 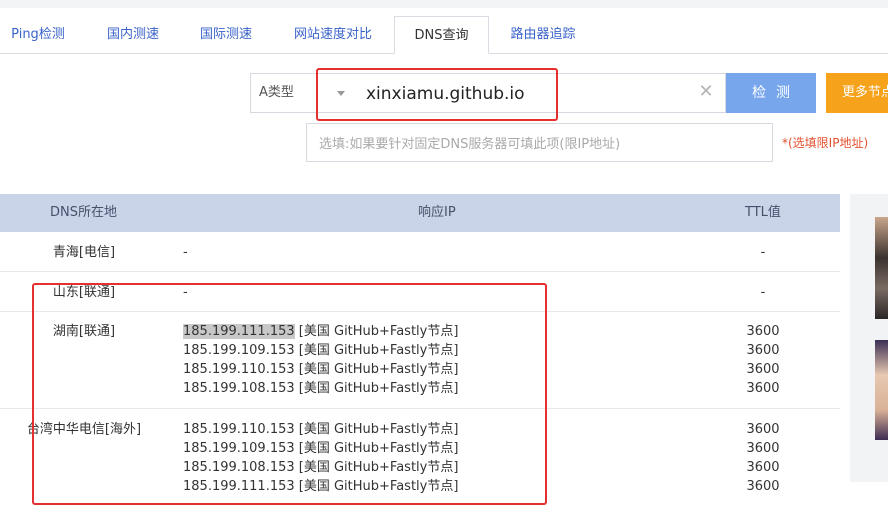 I want to click on tab-international-speed: 国际测速, so click(x=226, y=34).